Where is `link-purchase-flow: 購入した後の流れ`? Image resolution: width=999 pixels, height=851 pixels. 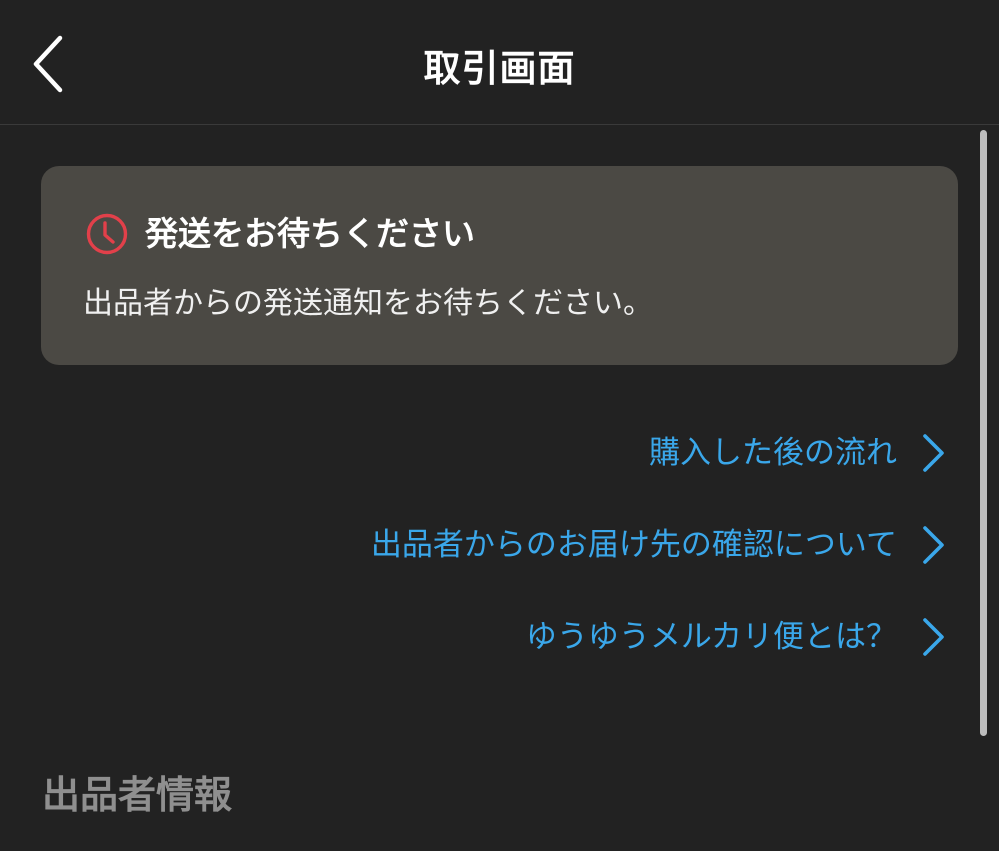 link-purchase-flow: 購入した後の流れ is located at coordinates (798, 453).